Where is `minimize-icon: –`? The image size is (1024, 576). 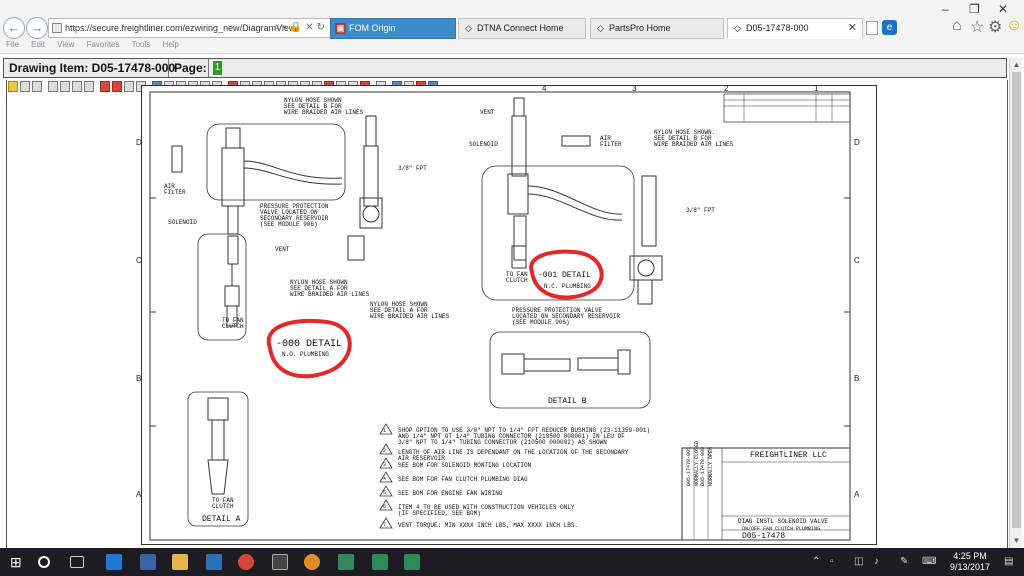 minimize-icon: – is located at coordinates (945, 9).